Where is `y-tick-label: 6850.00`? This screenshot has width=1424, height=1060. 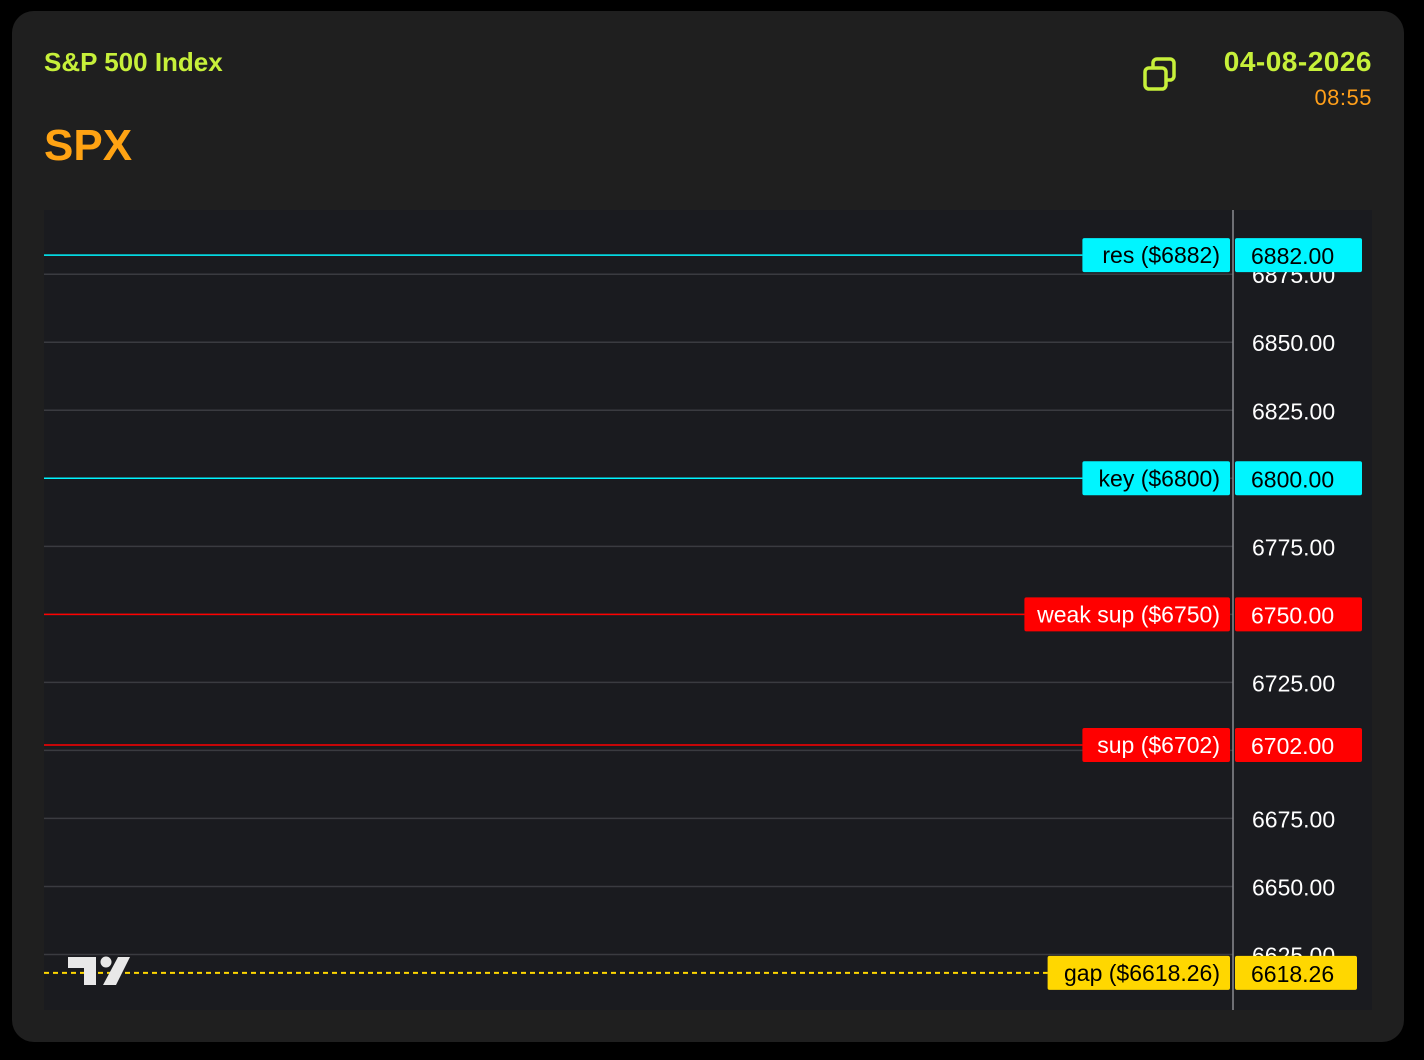 y-tick-label: 6850.00 is located at coordinates (1293, 343).